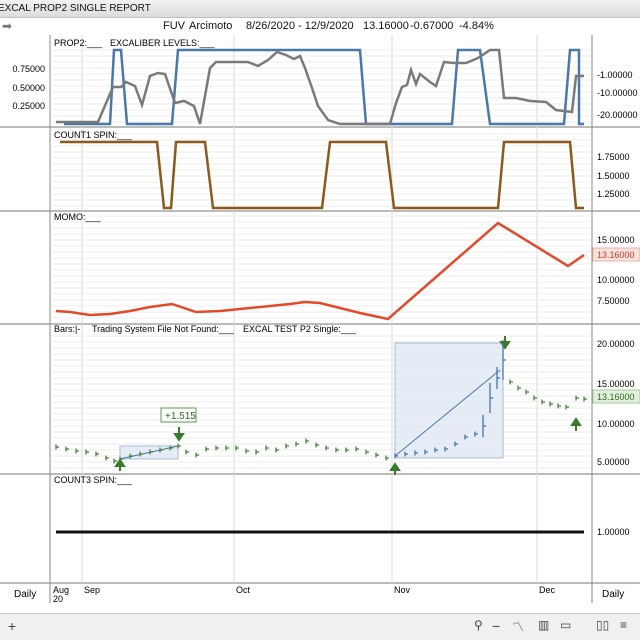  Describe the element at coordinates (565, 625) in the screenshot. I see `panel-icon: ▭` at that location.